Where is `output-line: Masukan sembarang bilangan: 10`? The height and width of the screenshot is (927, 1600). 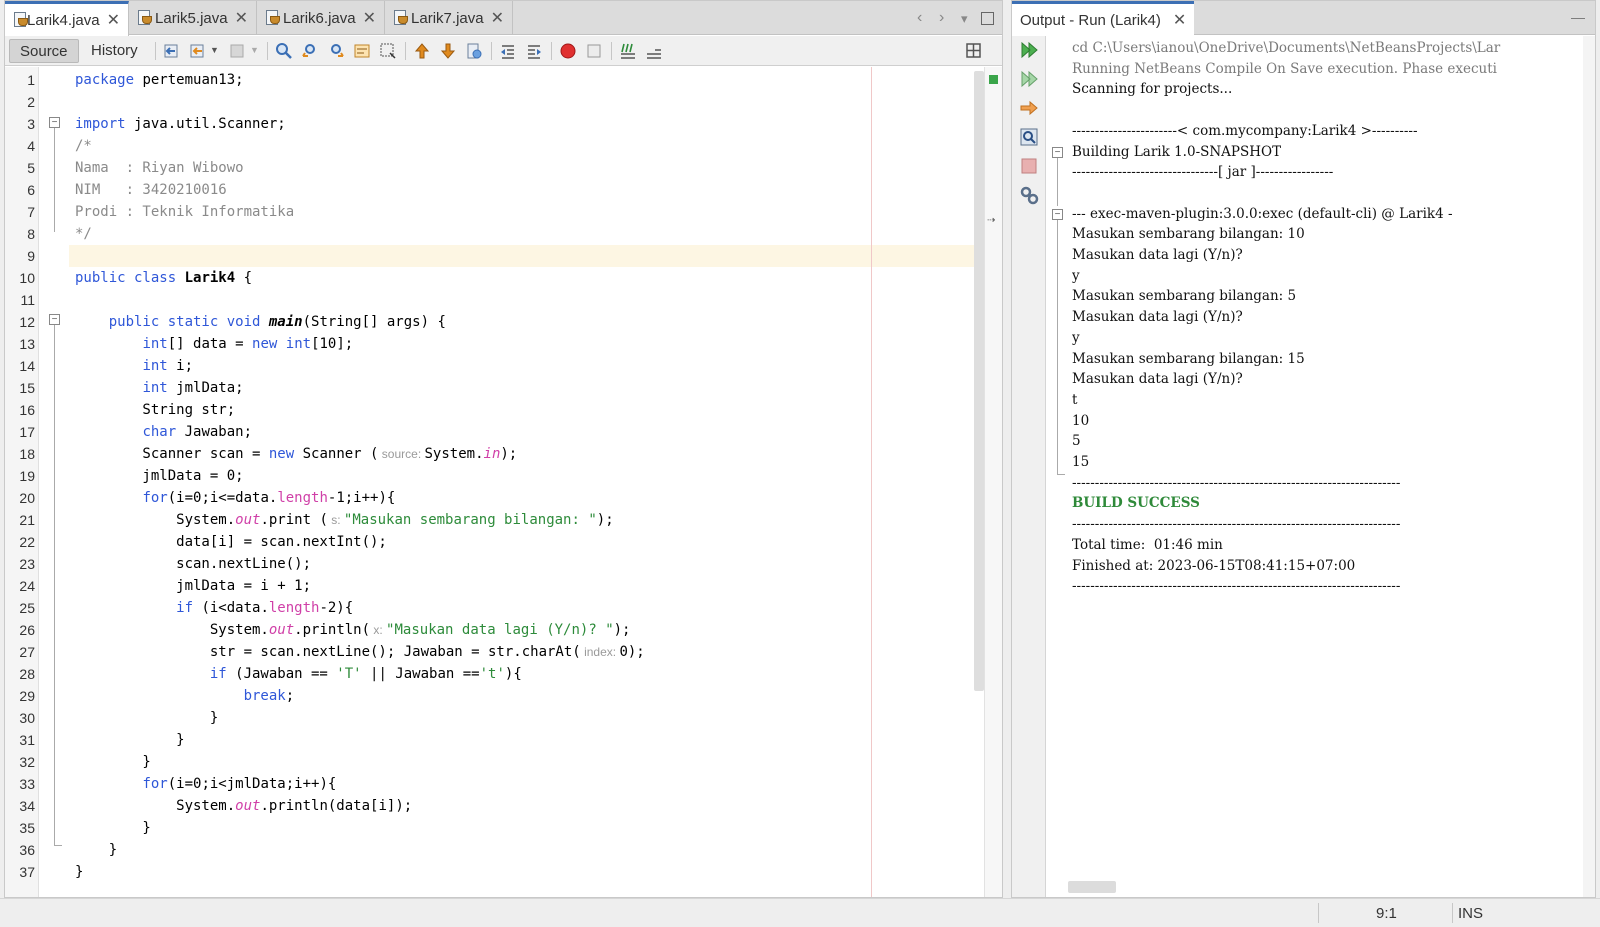
output-line: Masukan sembarang bilangan: 10 is located at coordinates (1188, 234).